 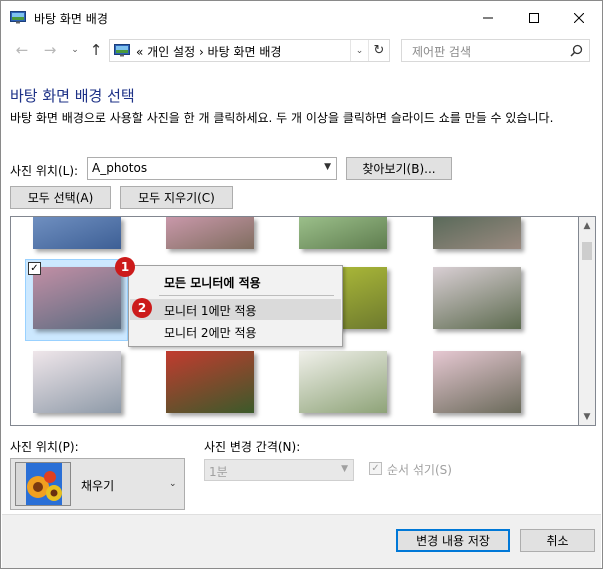 What do you see at coordinates (176, 197) in the screenshot?
I see `clear-all-button: 모두 지우기(C)` at bounding box center [176, 197].